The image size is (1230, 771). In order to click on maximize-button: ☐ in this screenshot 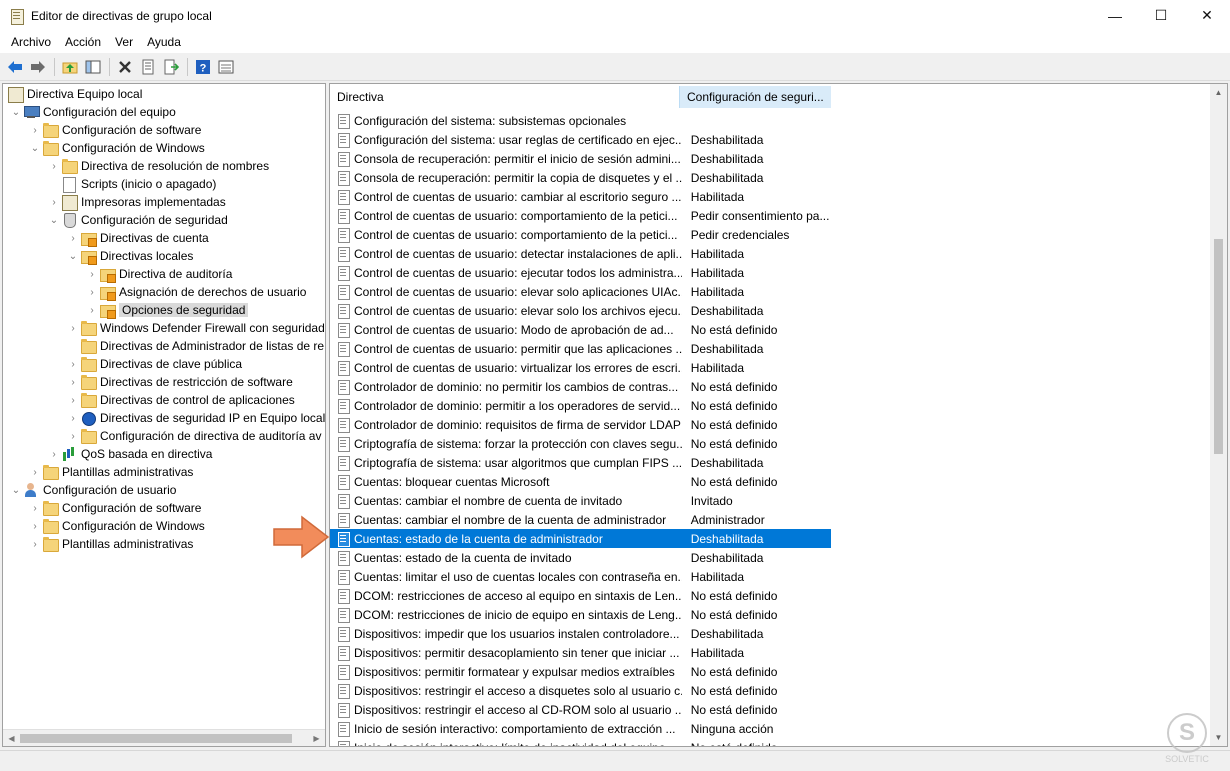, I will do `click(1161, 15)`.